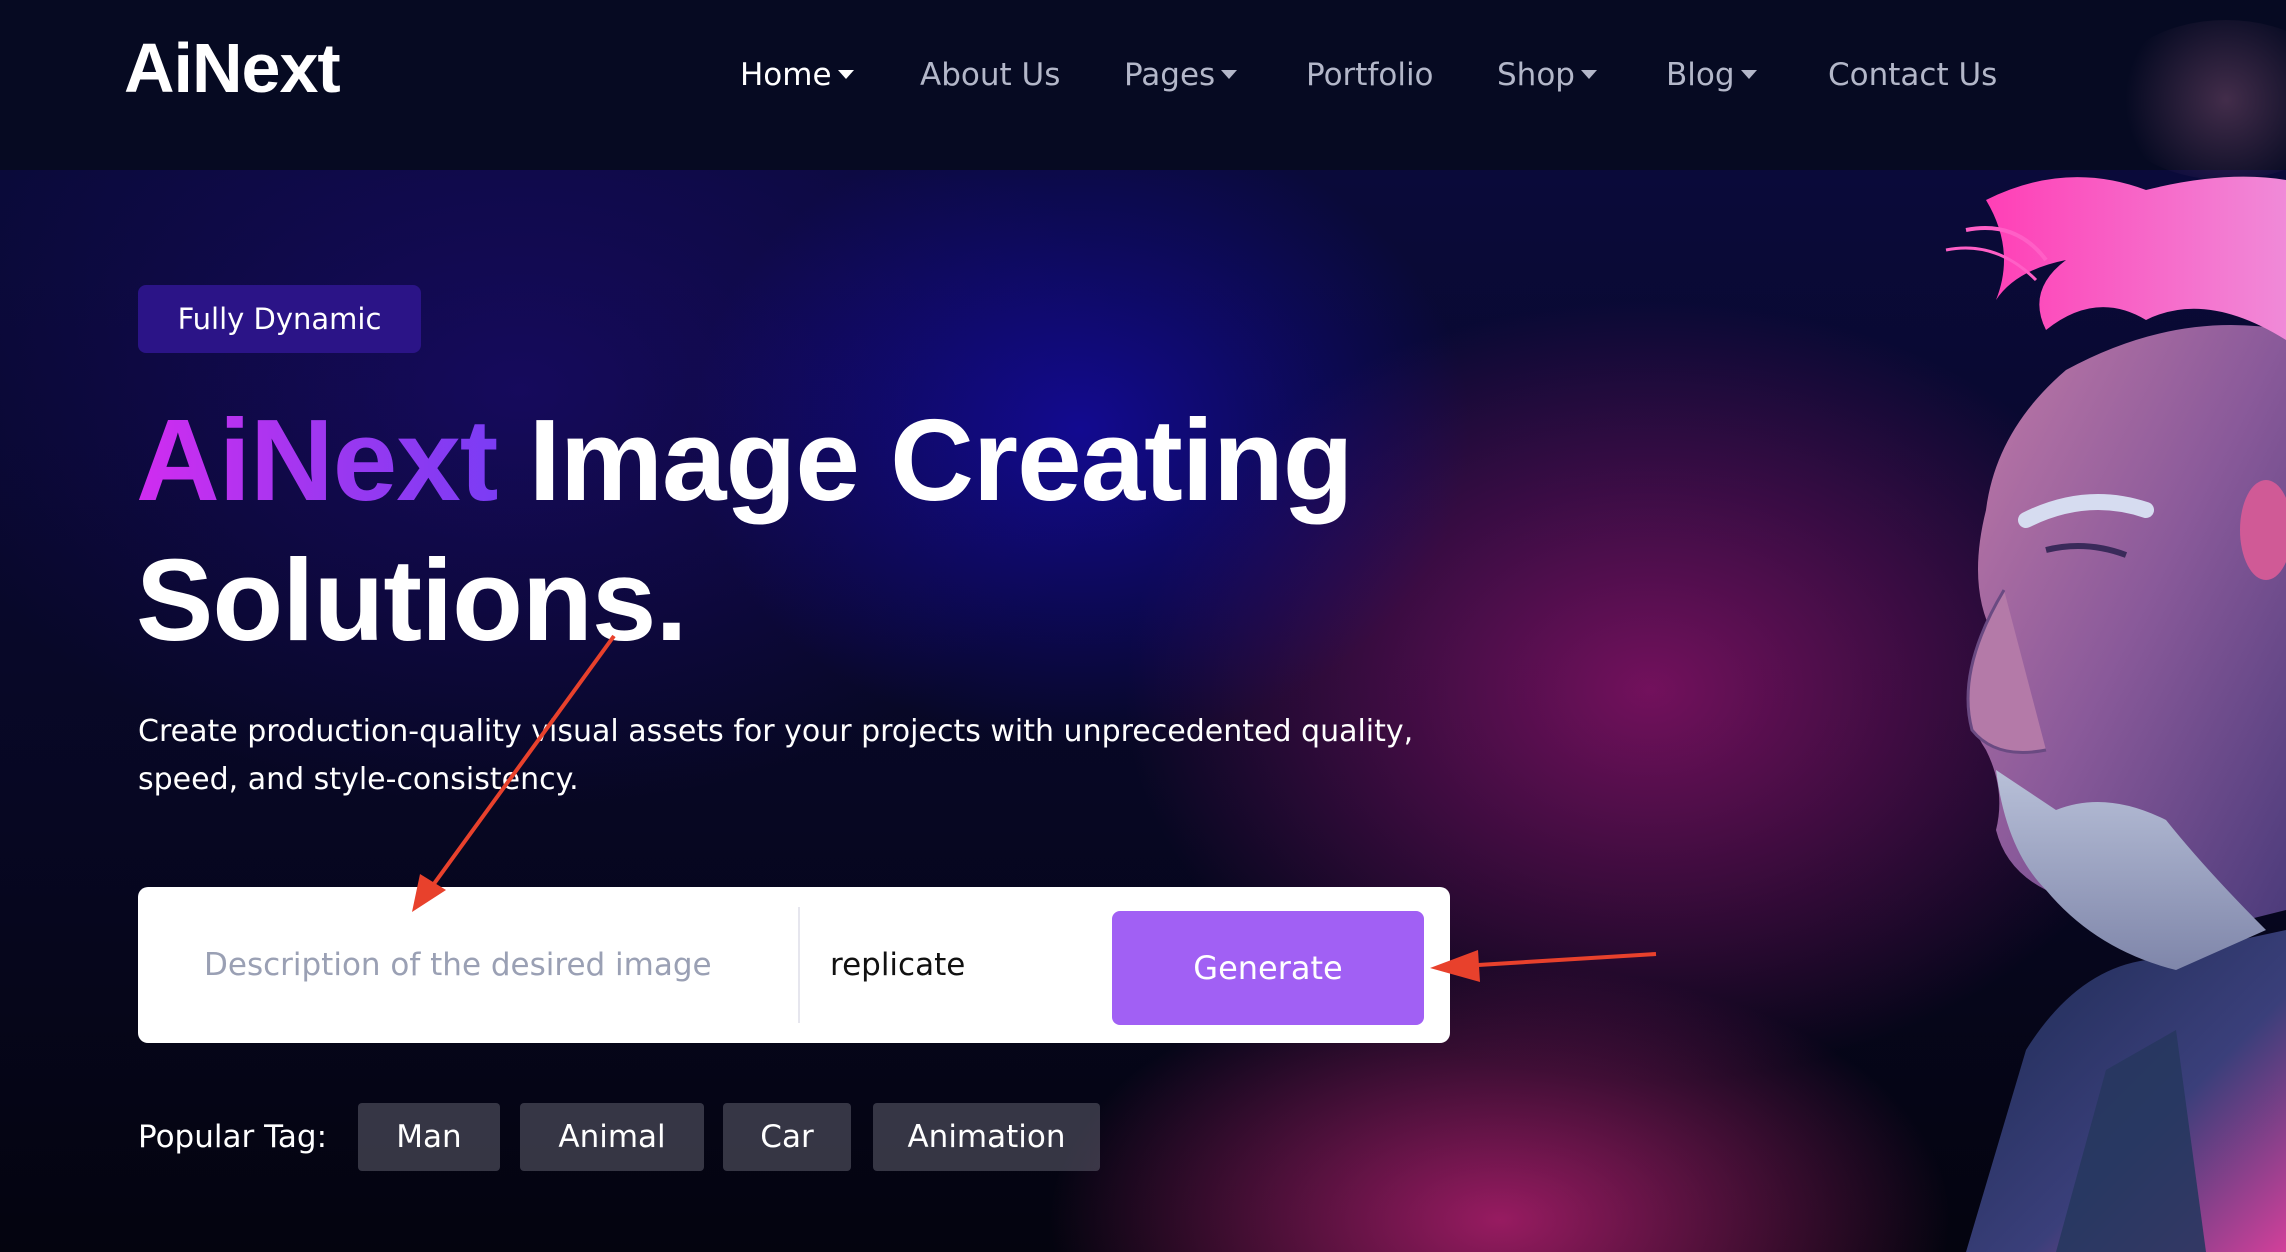  Describe the element at coordinates (1700, 75) in the screenshot. I see `nav-item-label: Blog` at that location.